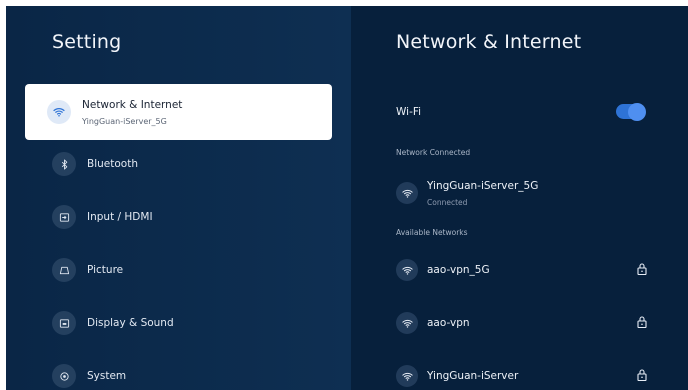 This screenshot has height=390, width=688. I want to click on menu-item-picture: Picture, so click(185, 270).